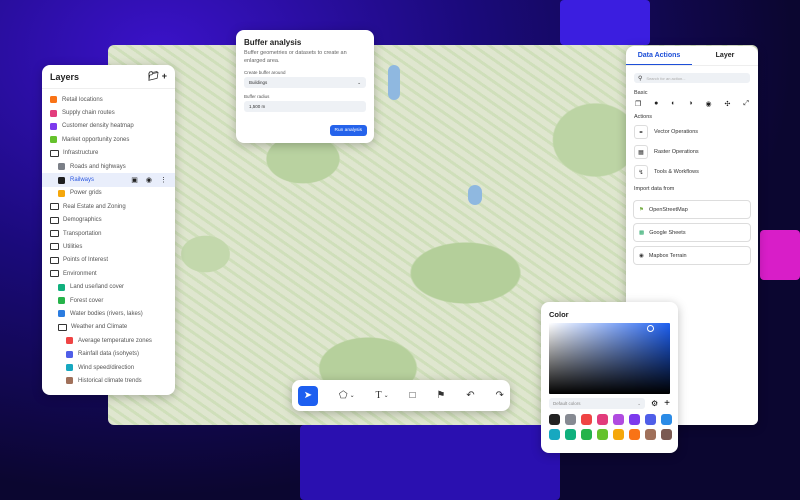  I want to click on undo-button: ↶, so click(470, 395).